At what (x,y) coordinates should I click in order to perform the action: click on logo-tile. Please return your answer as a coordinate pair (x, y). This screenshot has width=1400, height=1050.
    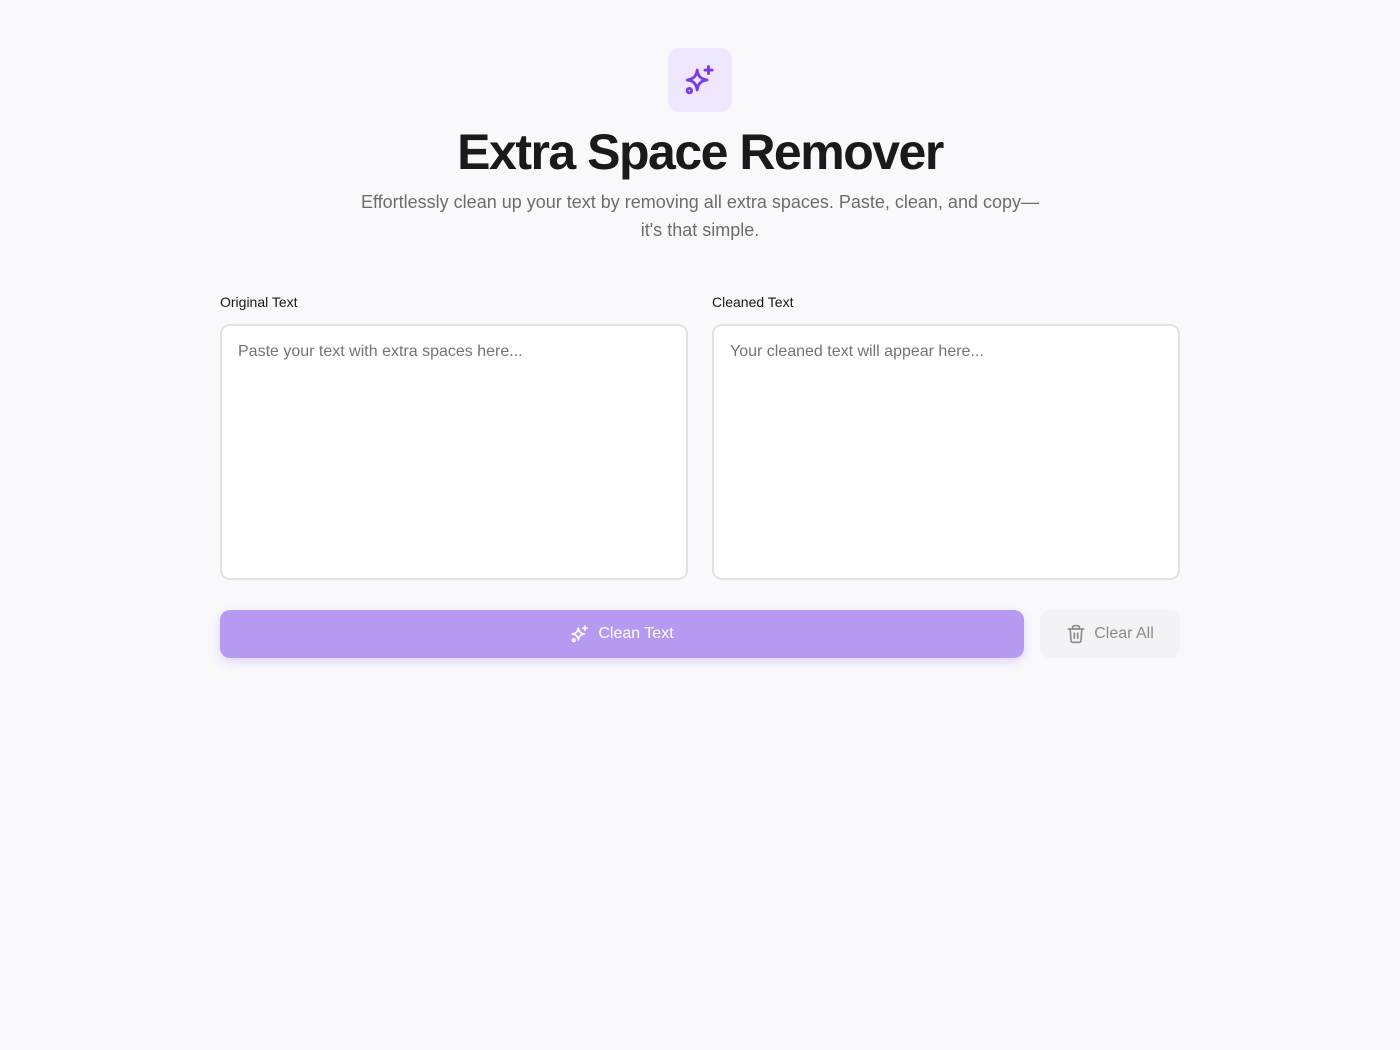
    Looking at the image, I should click on (700, 80).